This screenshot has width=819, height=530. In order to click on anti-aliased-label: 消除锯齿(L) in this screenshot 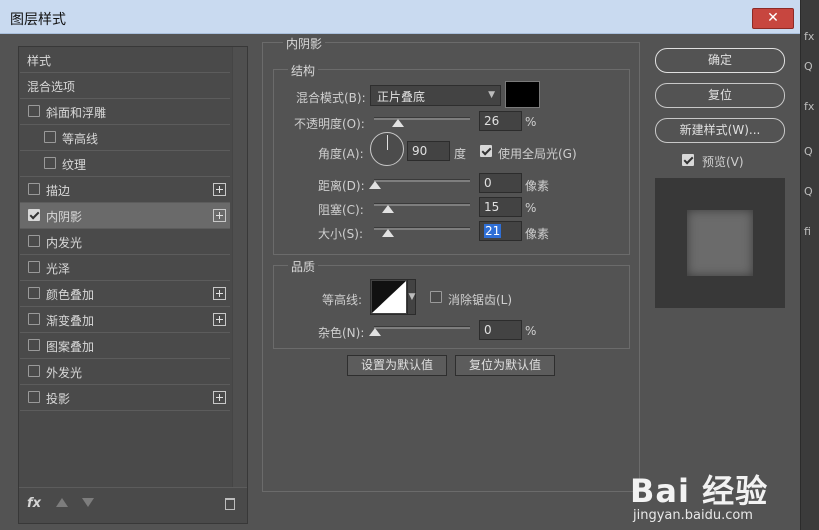, I will do `click(480, 300)`.